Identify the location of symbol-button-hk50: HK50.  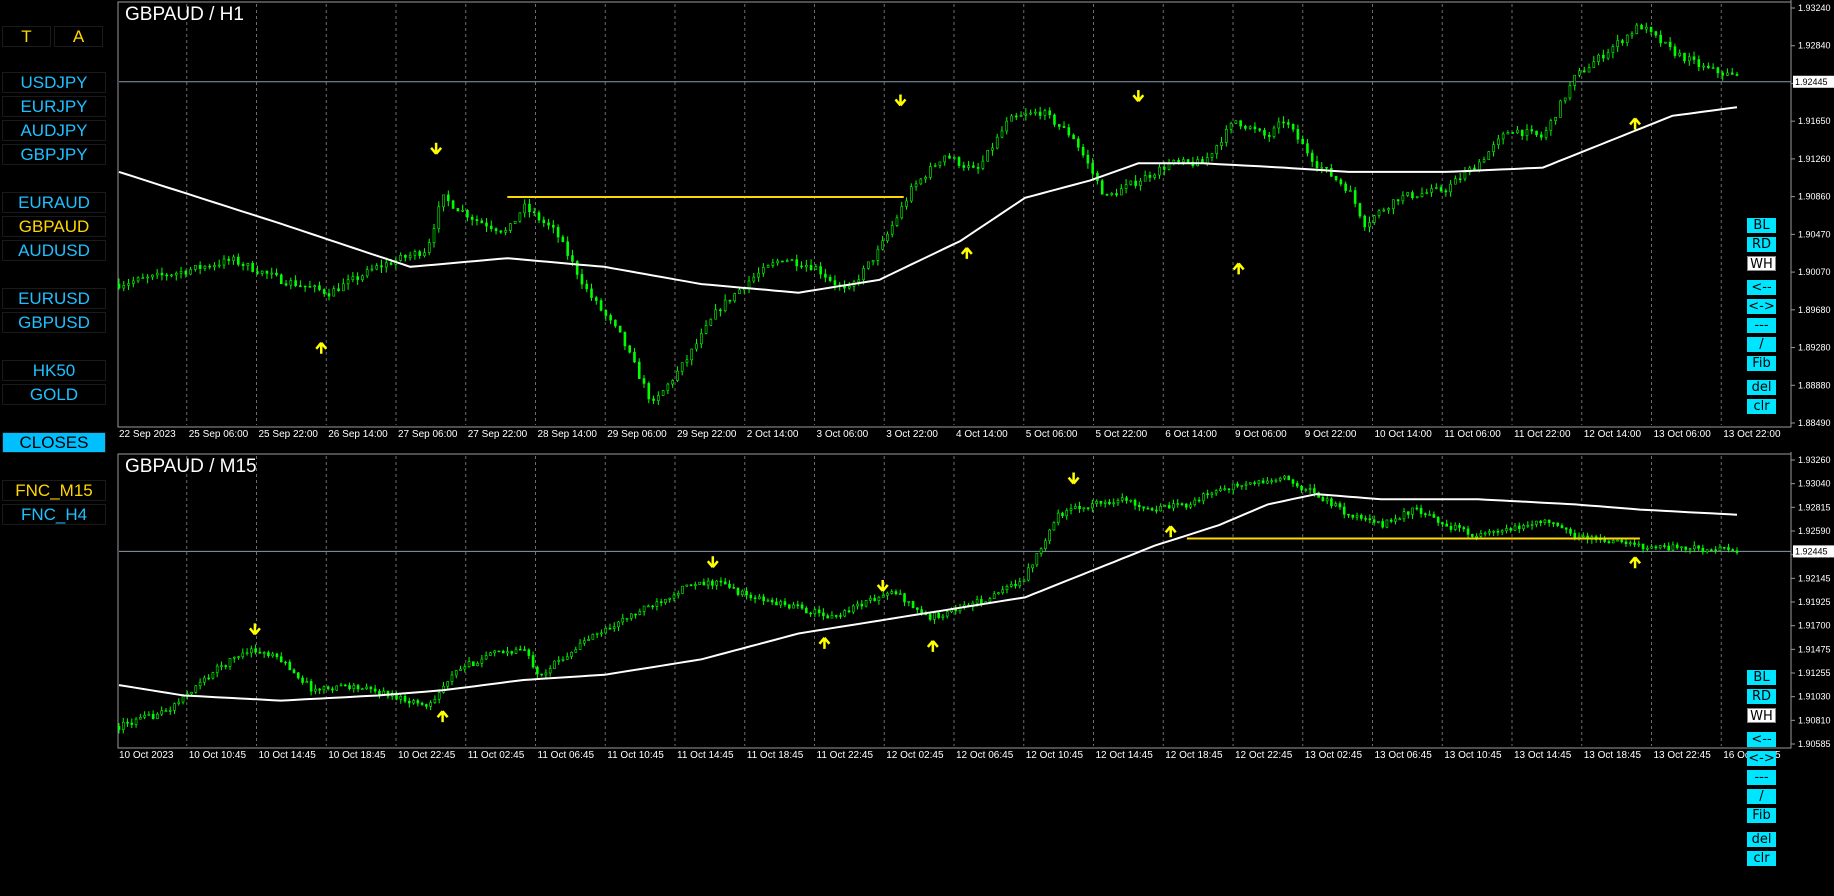
(54, 370).